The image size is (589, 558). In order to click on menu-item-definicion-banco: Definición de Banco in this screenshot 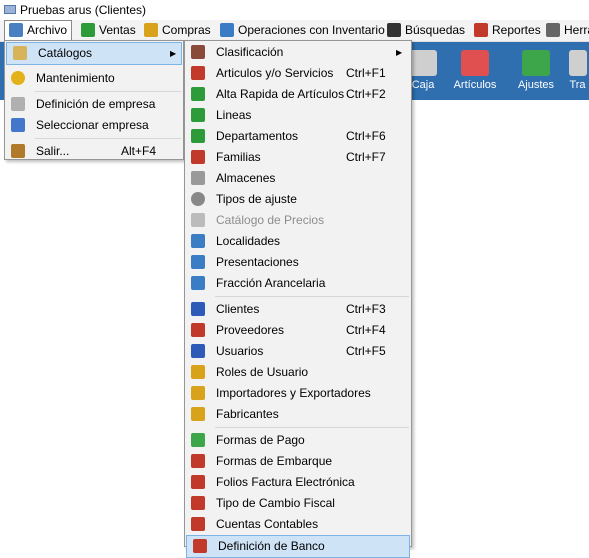, I will do `click(298, 546)`.